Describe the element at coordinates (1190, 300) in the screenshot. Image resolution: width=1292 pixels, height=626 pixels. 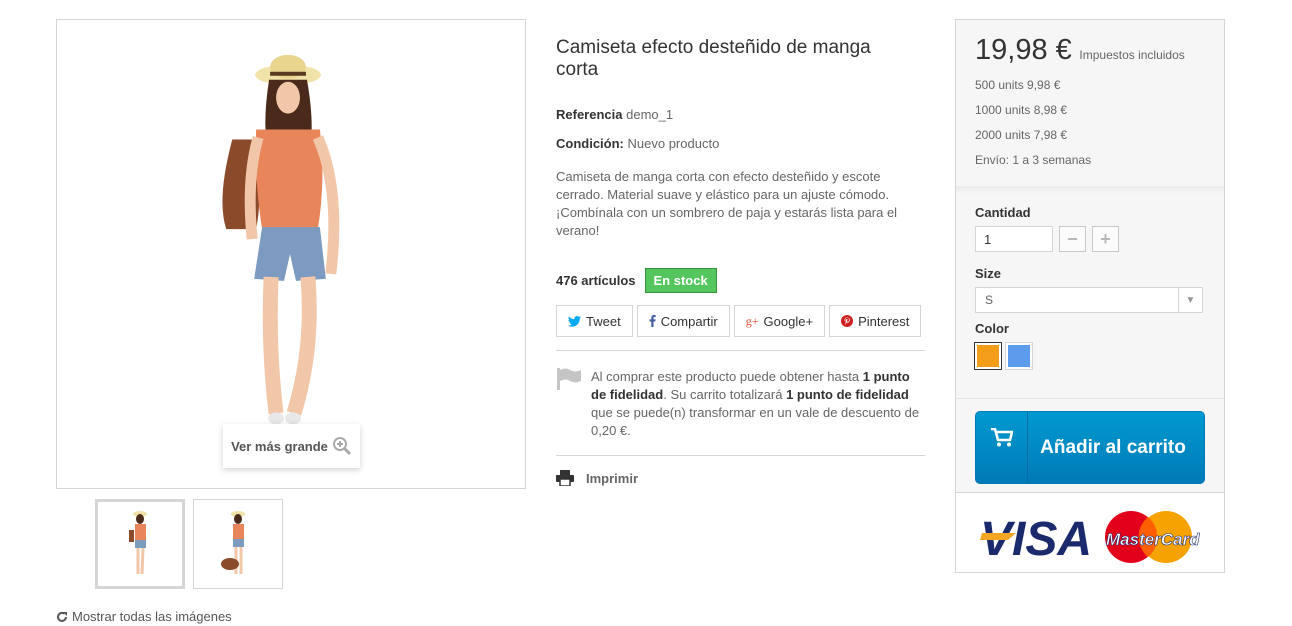
I see `chevron-down-icon: ▼` at that location.